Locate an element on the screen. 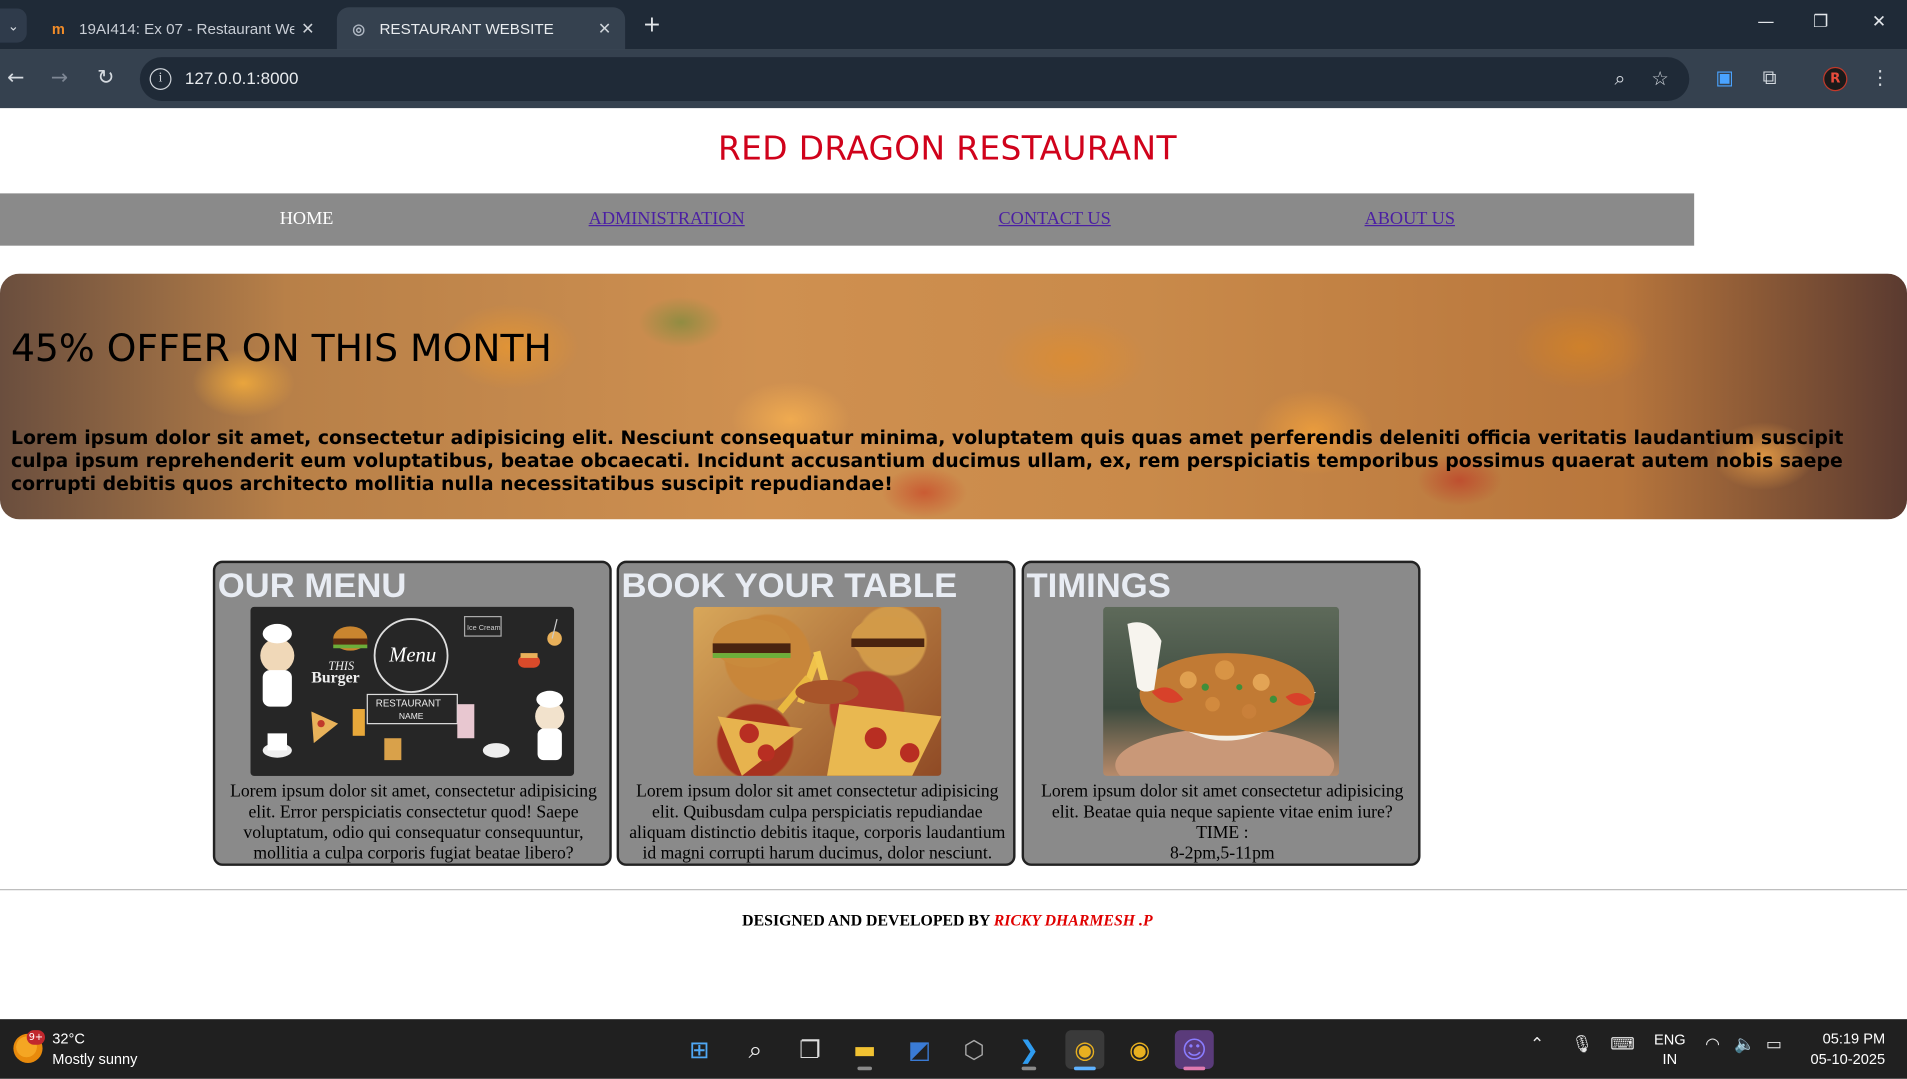 This screenshot has width=1907, height=1079. card-title: BOOK YOUR TABLE is located at coordinates (789, 586).